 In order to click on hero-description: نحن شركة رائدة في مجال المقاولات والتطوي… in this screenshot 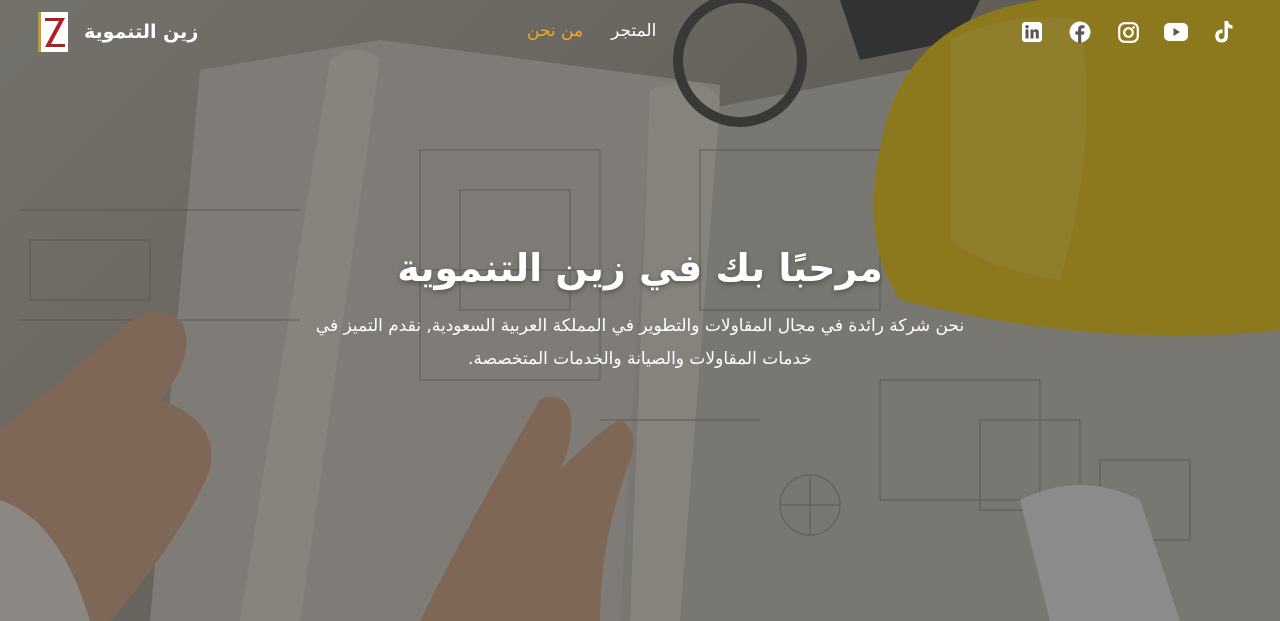, I will do `click(640, 342)`.